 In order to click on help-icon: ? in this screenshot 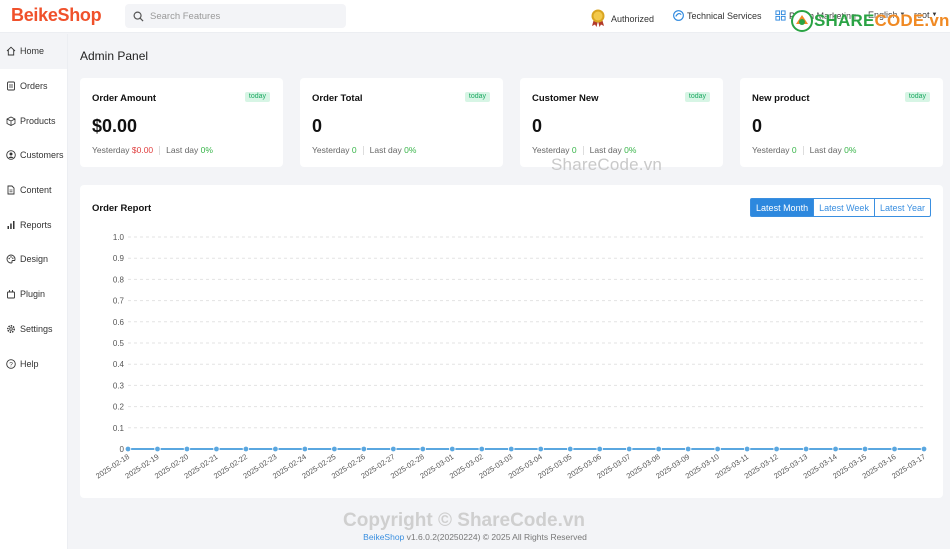, I will do `click(11, 363)`.